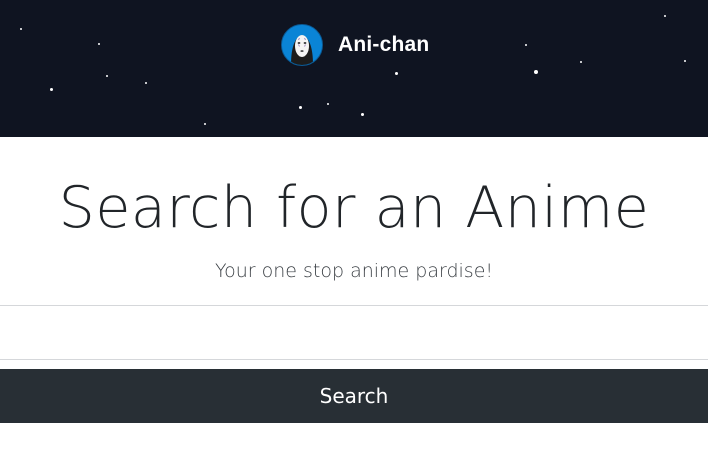 This screenshot has width=708, height=450. Describe the element at coordinates (354, 208) in the screenshot. I see `page-title: Search for an Anime` at that location.